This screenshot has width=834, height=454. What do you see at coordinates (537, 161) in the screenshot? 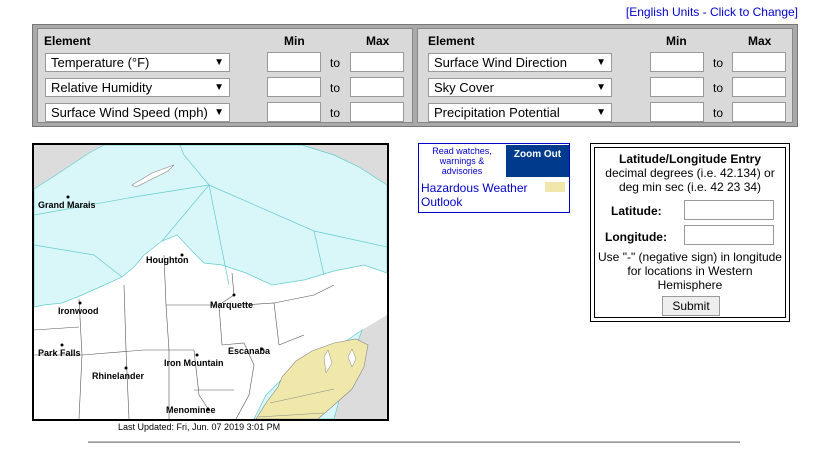
I see `zoom-out-button: Zoom Out` at bounding box center [537, 161].